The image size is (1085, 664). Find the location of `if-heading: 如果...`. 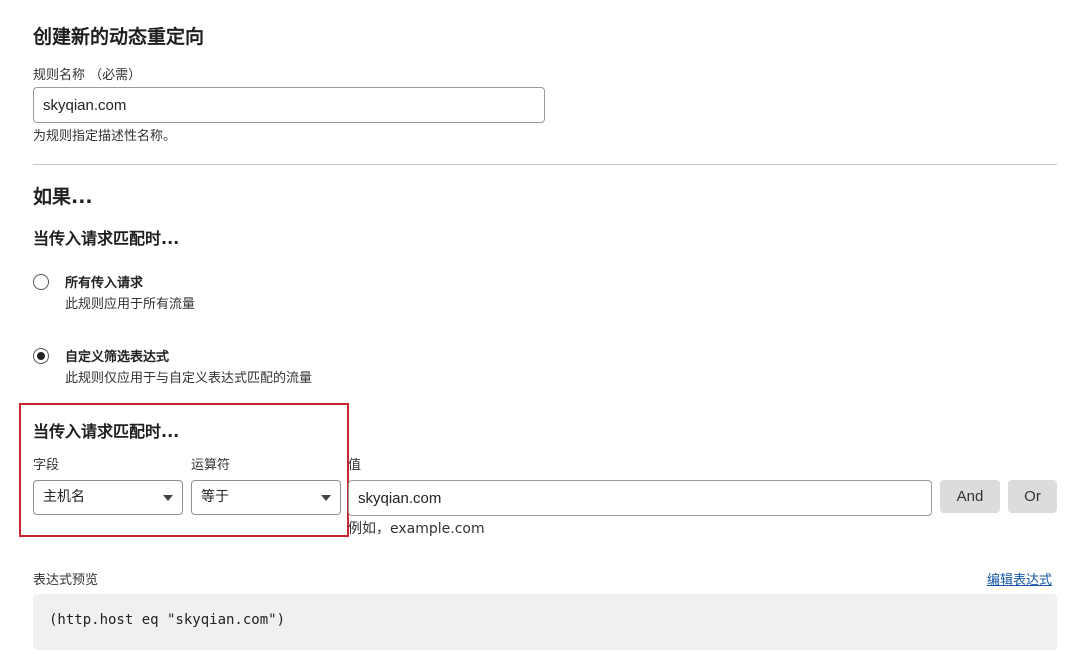

if-heading: 如果... is located at coordinates (63, 197).